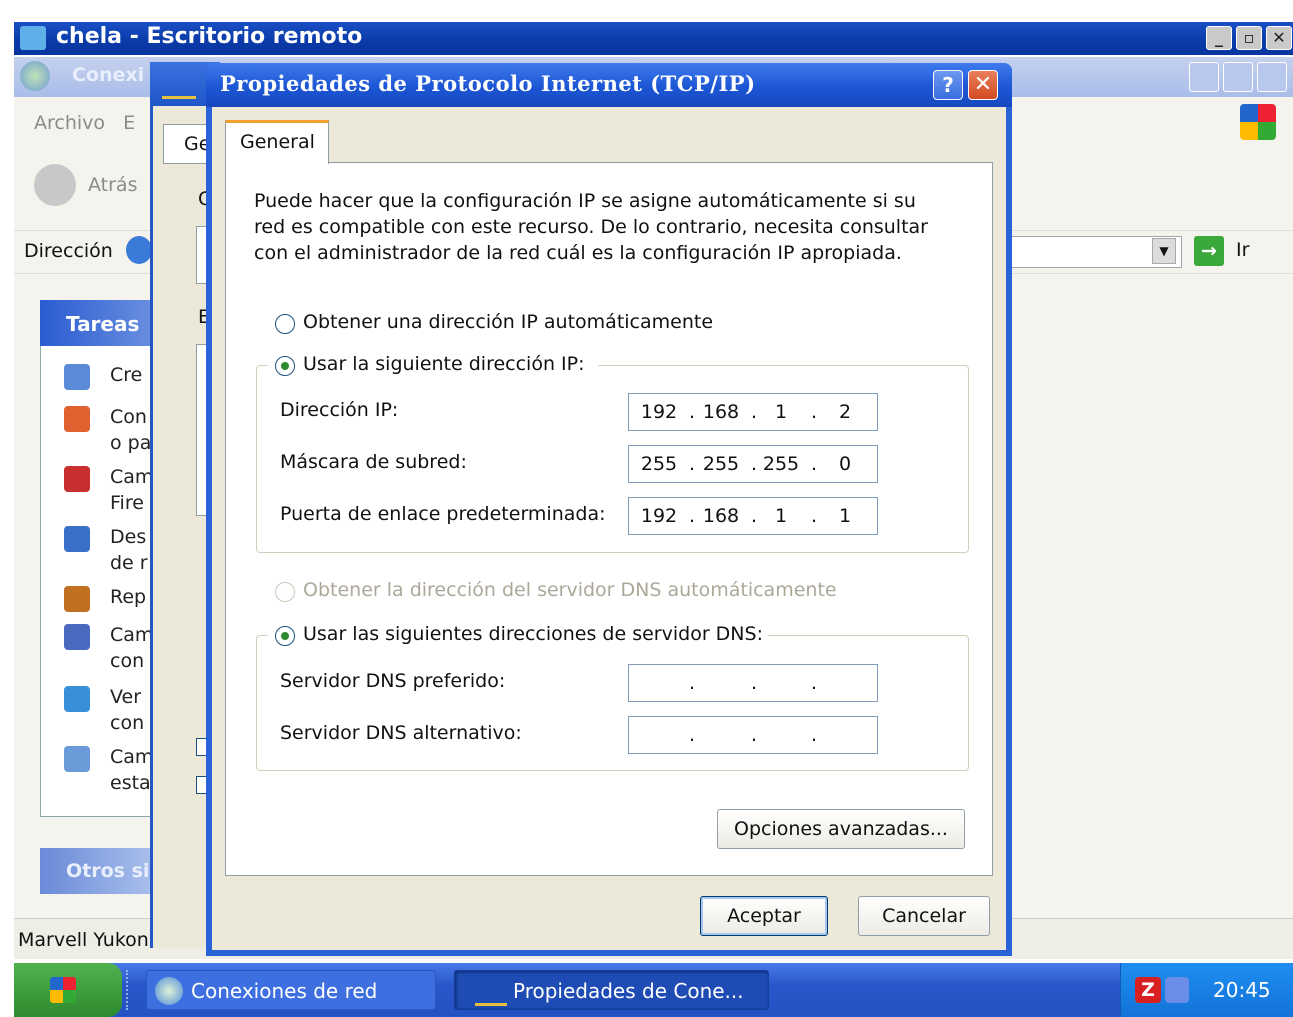  I want to click on remote-desktop-icon, so click(33, 38).